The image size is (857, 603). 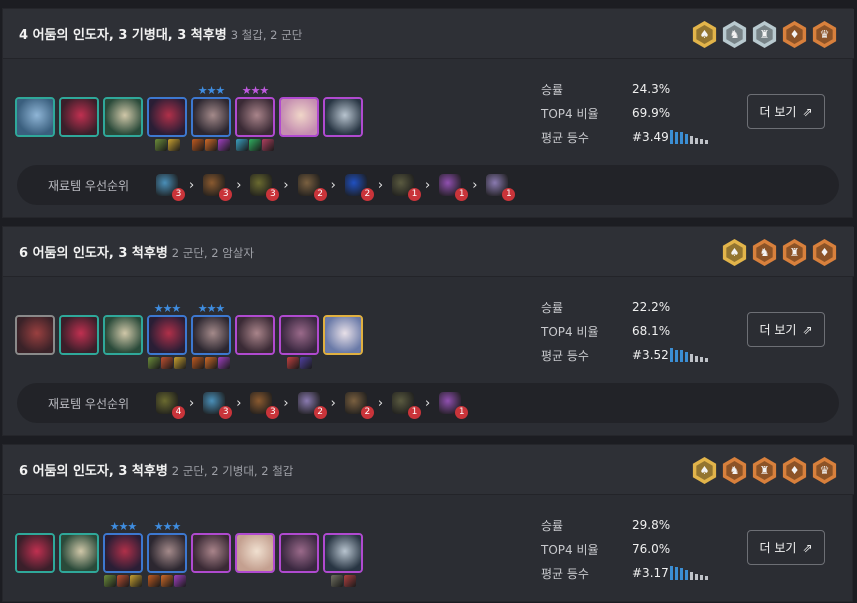 What do you see at coordinates (170, 405) in the screenshot?
I see `component-item-icon: 4` at bounding box center [170, 405].